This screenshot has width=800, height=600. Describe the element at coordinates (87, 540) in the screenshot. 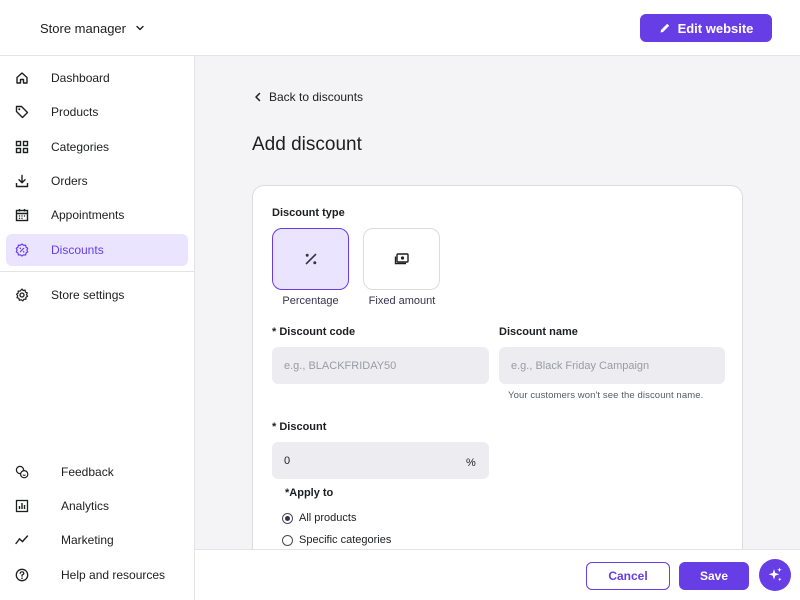

I see `sidebar-item-label: Marketing` at that location.